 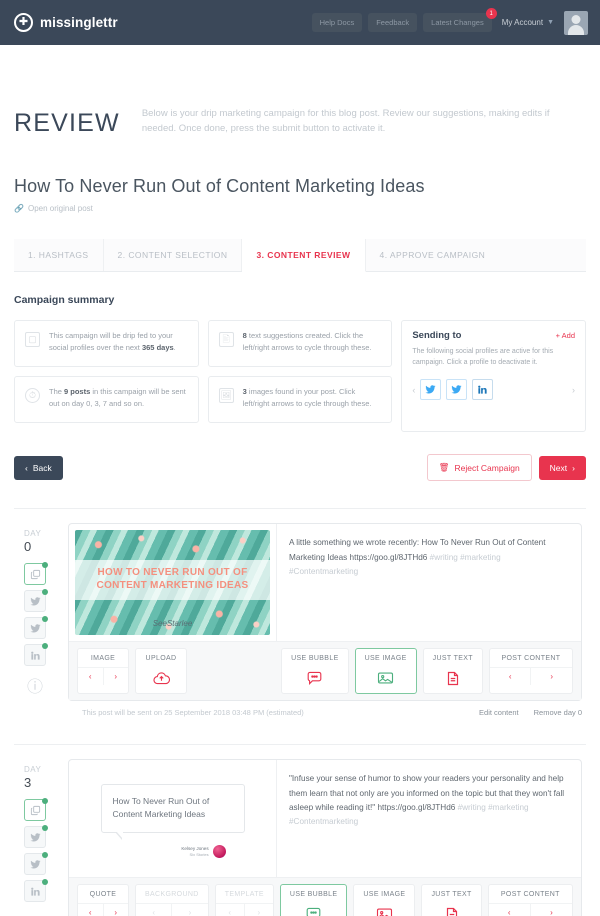 I want to click on reject-campaign-button: 🗑 Reject Campaign, so click(x=479, y=468).